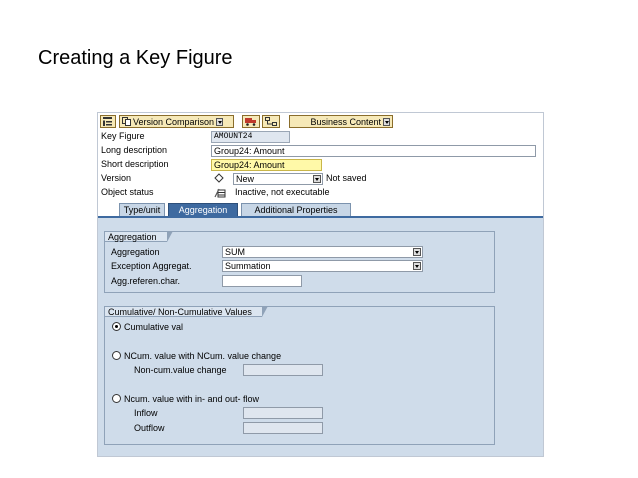  I want to click on aggregation-group-title: Aggregation, so click(138, 236).